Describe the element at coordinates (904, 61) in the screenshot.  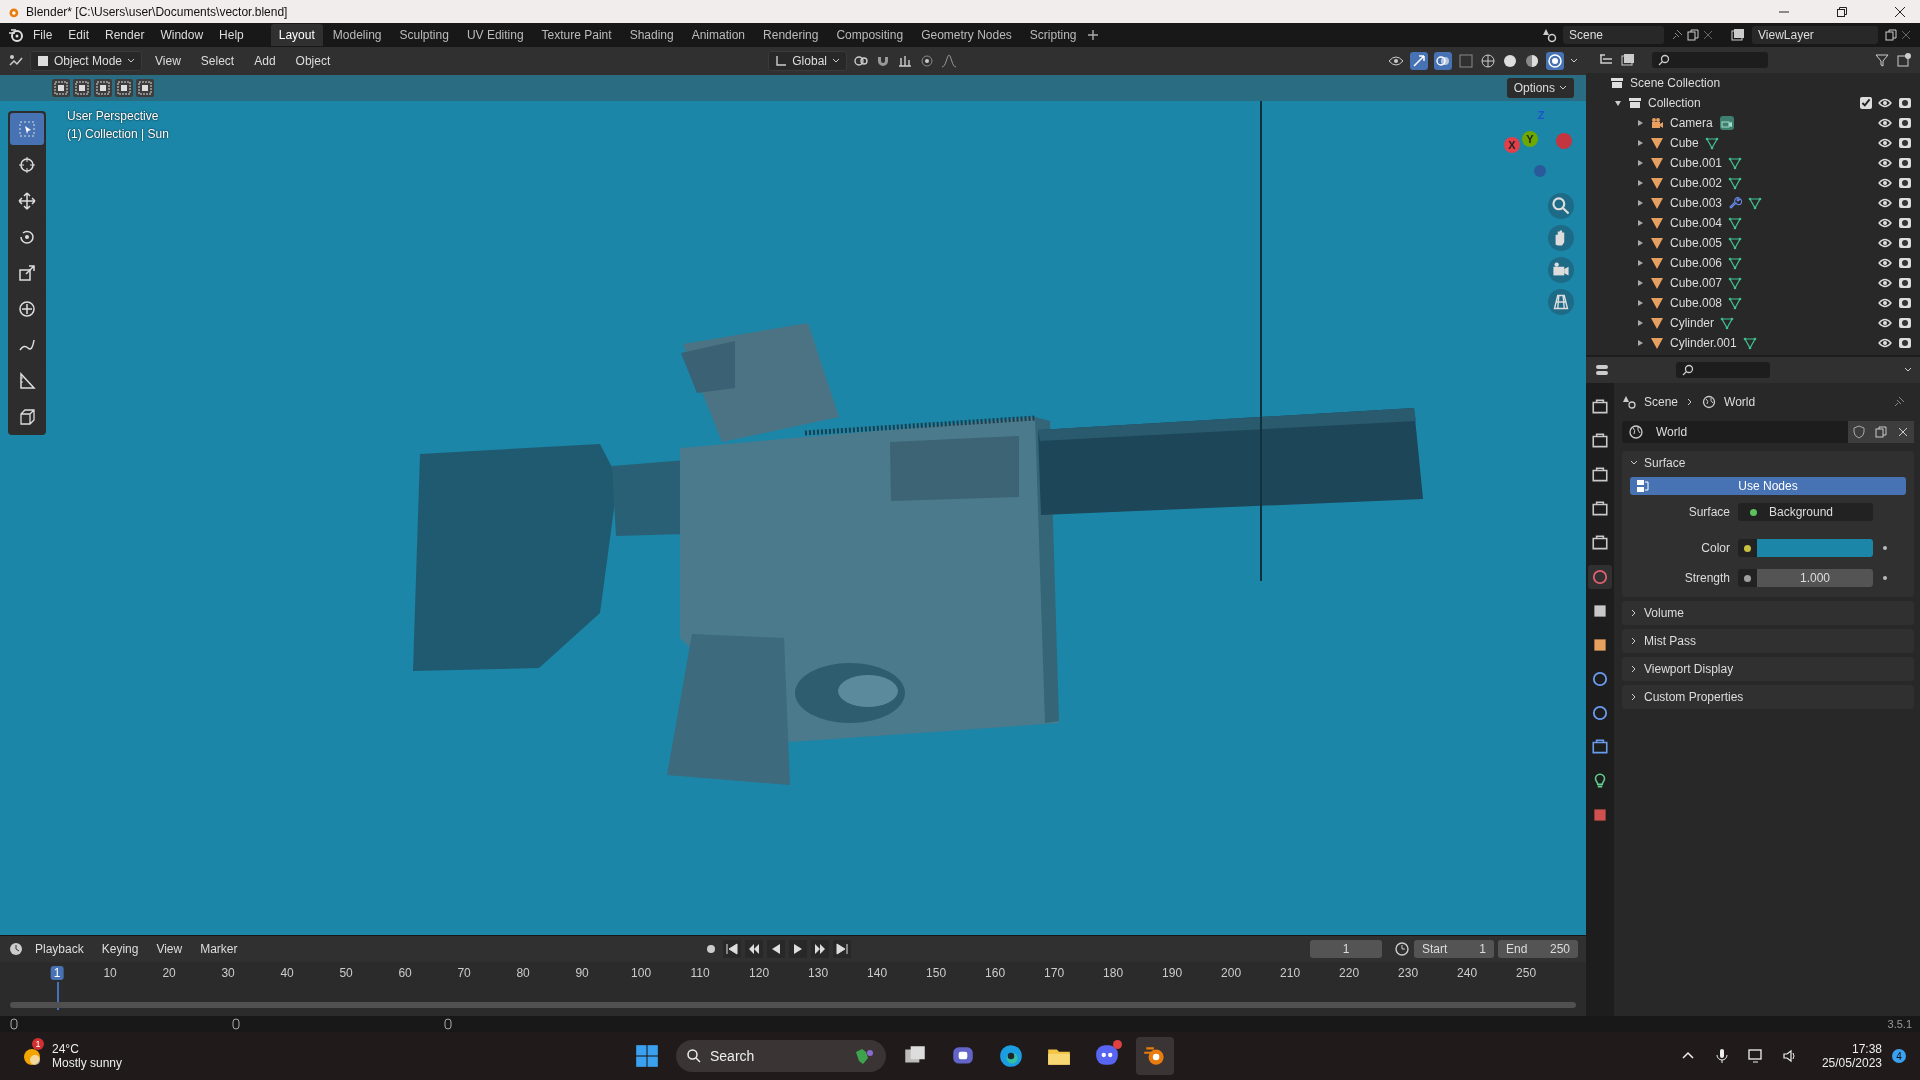
I see `snap-icon` at that location.